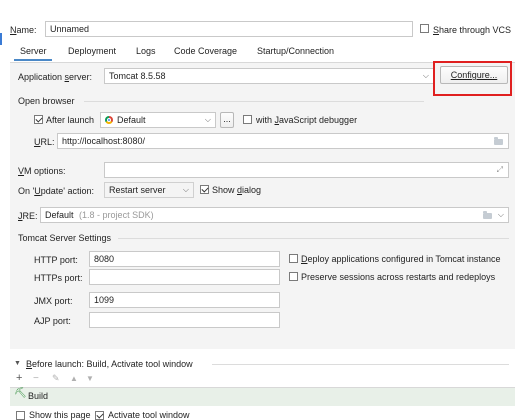  What do you see at coordinates (295, 51) in the screenshot?
I see `tab-startup-connection: Startup/Connection` at bounding box center [295, 51].